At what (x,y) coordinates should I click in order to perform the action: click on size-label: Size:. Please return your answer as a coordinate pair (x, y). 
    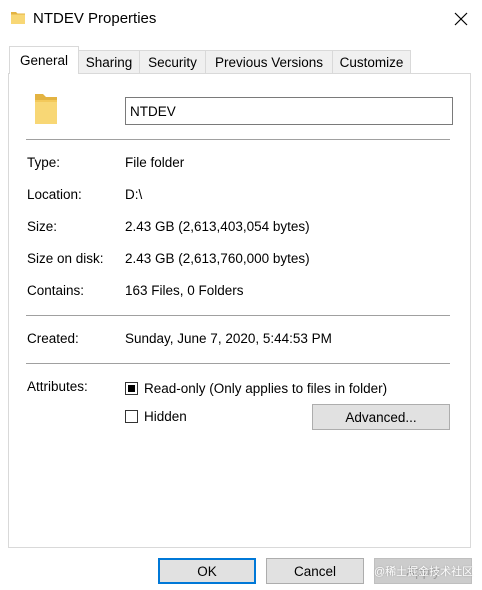
    Looking at the image, I should click on (42, 226).